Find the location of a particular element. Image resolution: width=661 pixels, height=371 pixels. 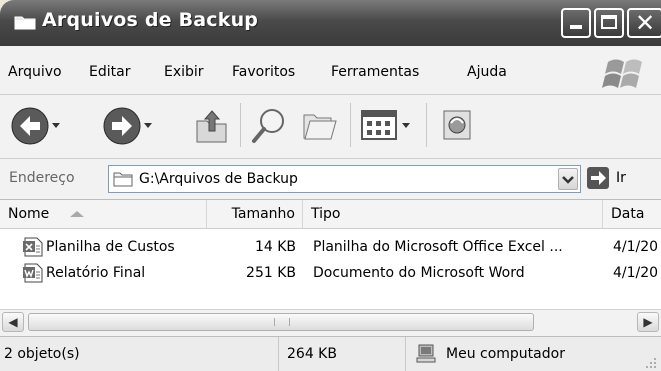

go-button is located at coordinates (598, 178).